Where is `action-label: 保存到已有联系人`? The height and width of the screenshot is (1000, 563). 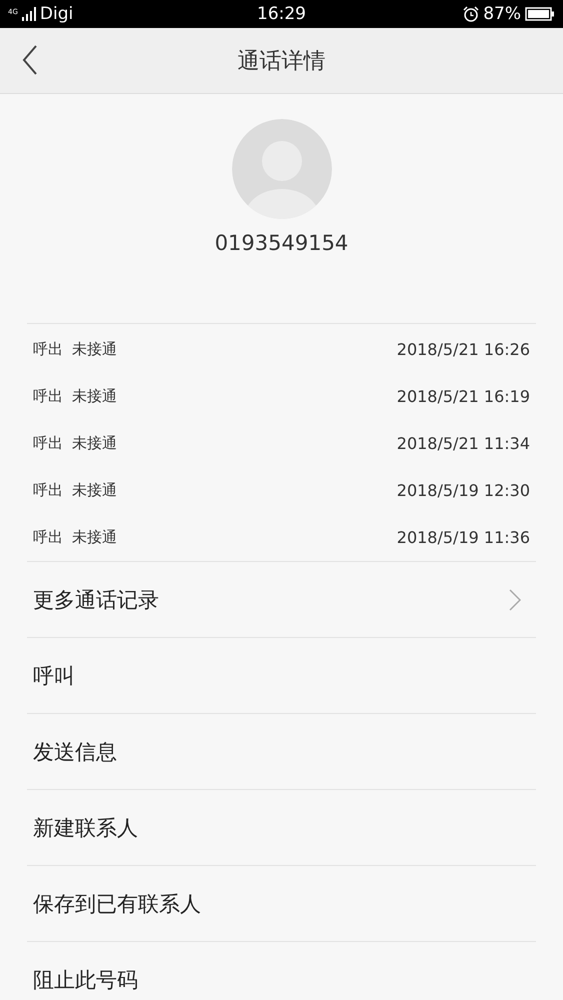
action-label: 保存到已有联系人 is located at coordinates (117, 904).